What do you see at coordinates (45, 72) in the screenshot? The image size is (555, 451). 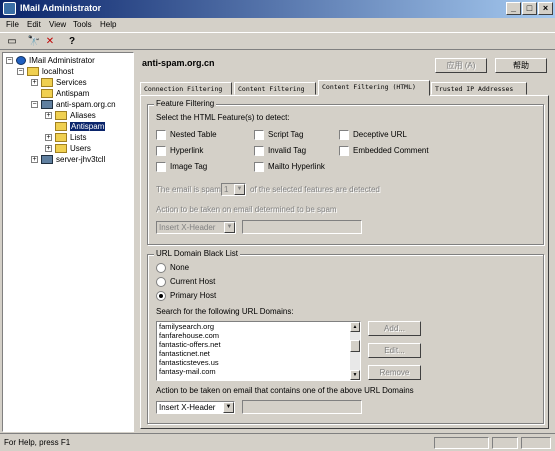 I see `tree-item-localhost: − localhost` at bounding box center [45, 72].